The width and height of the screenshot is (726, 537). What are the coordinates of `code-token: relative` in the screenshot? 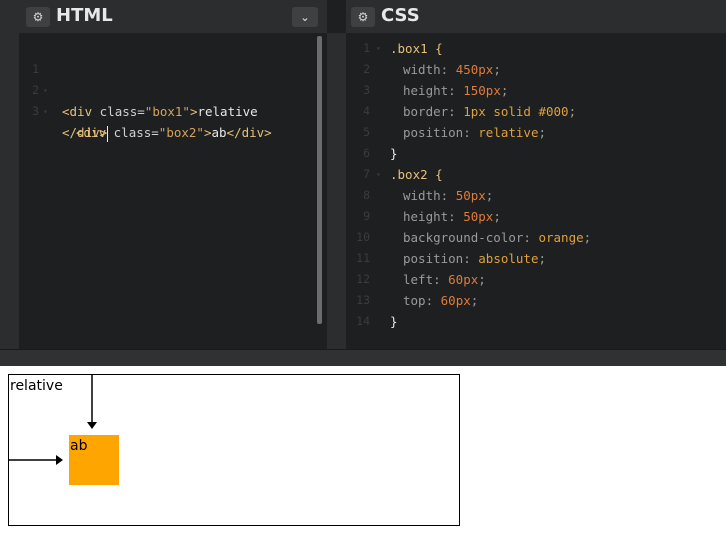 It's located at (227, 111).